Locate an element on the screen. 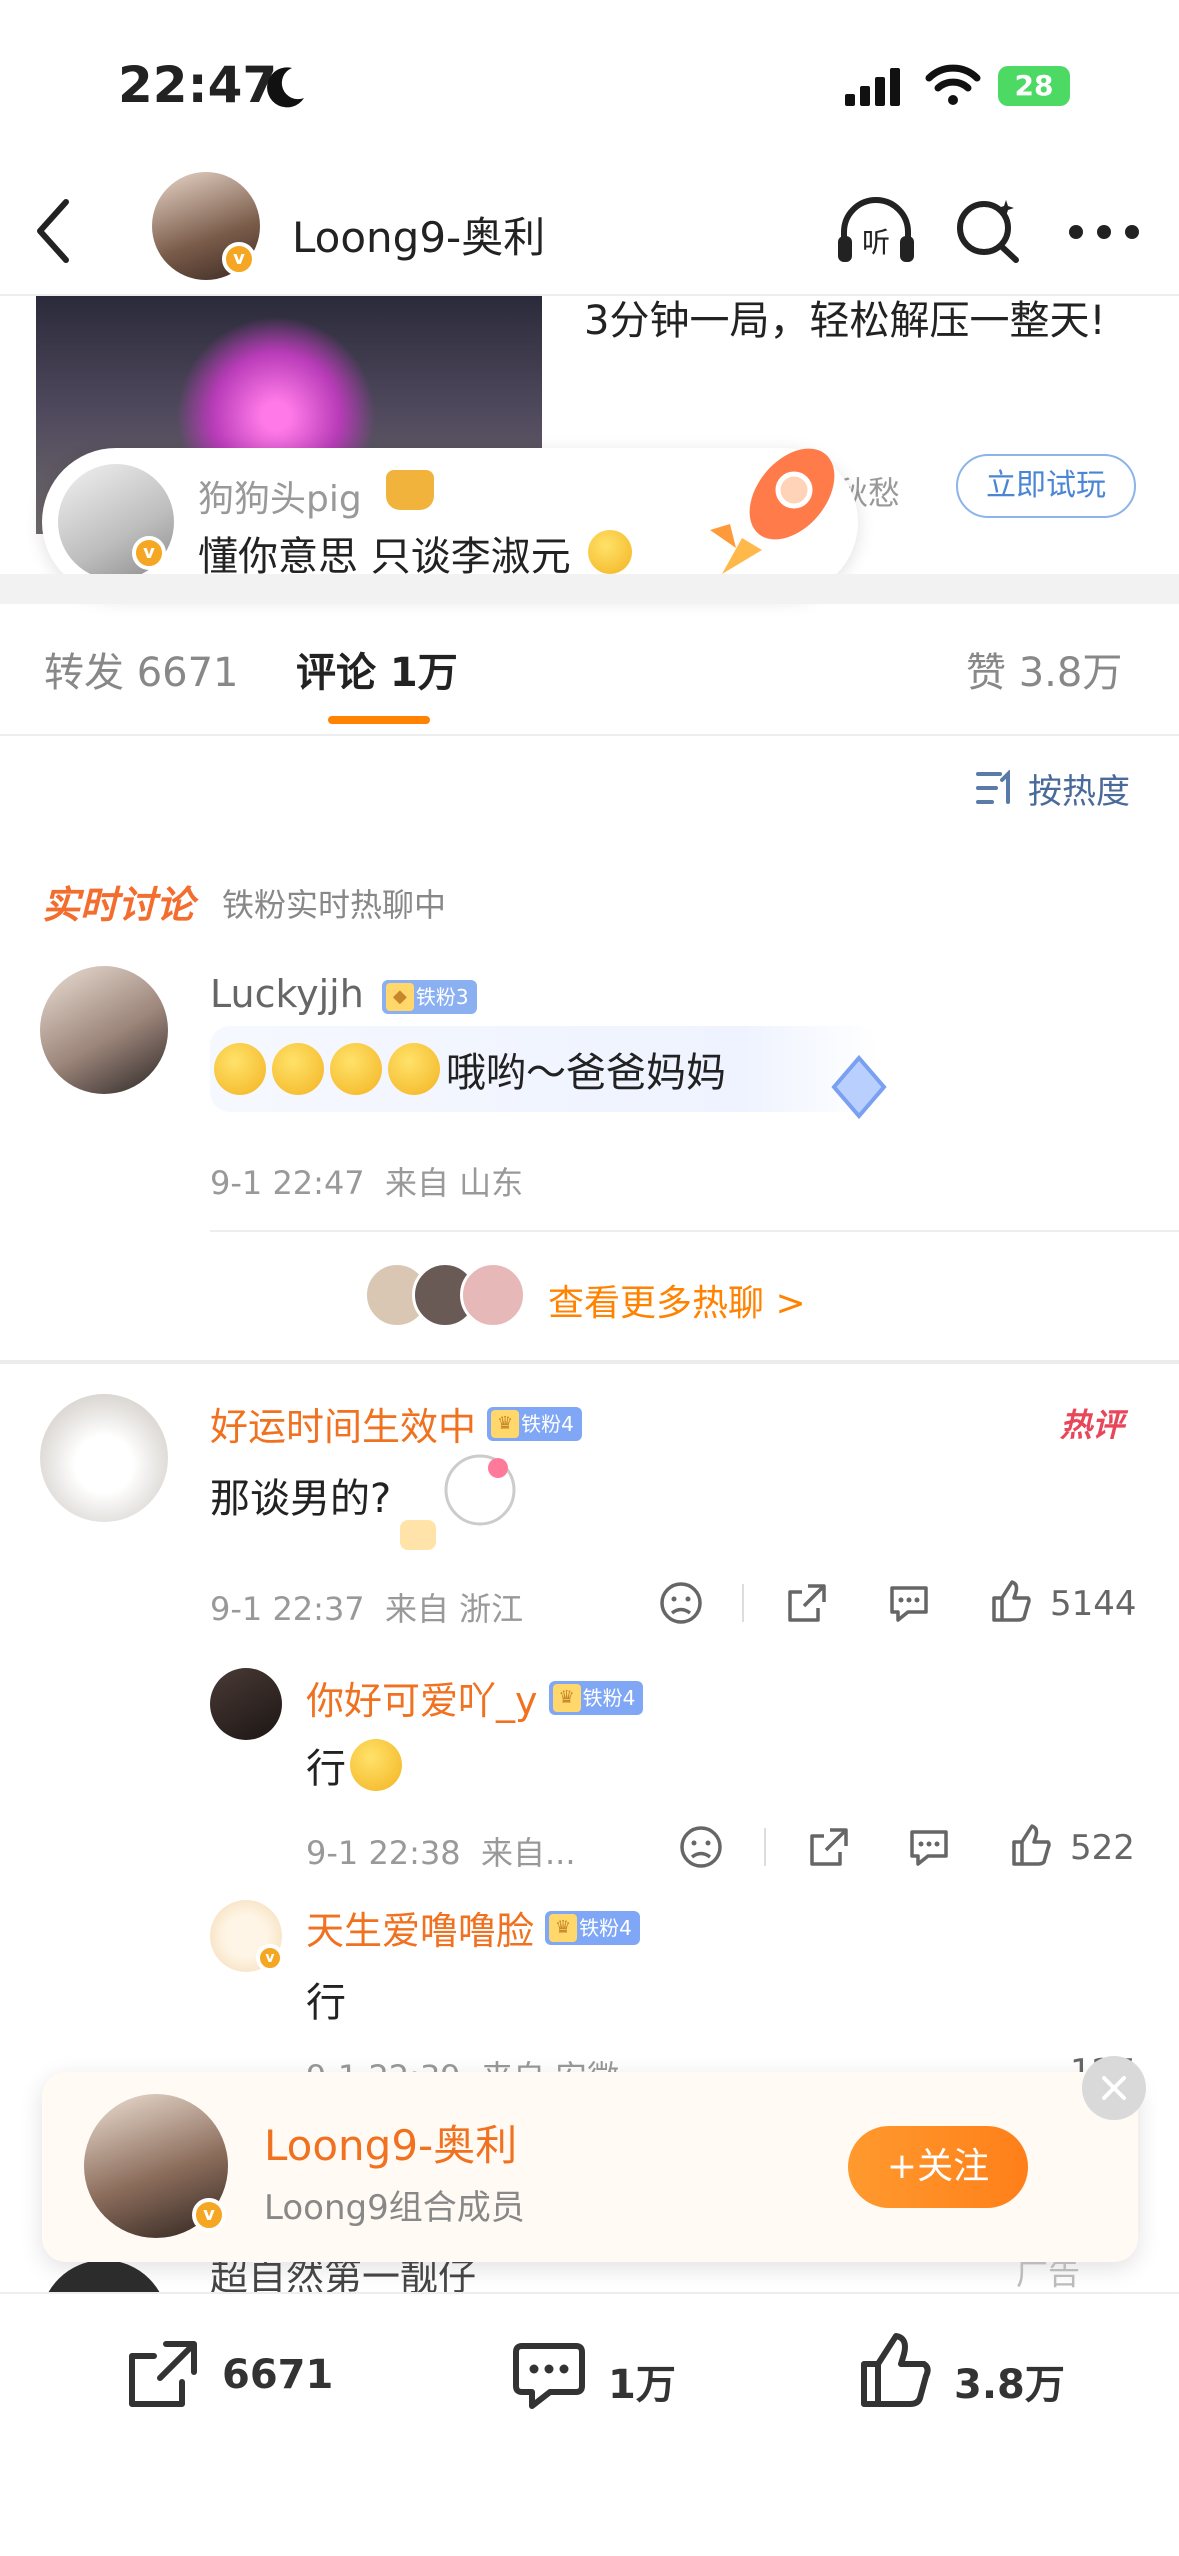 This screenshot has height=2556, width=1179. battery-level: 28 is located at coordinates (1034, 85).